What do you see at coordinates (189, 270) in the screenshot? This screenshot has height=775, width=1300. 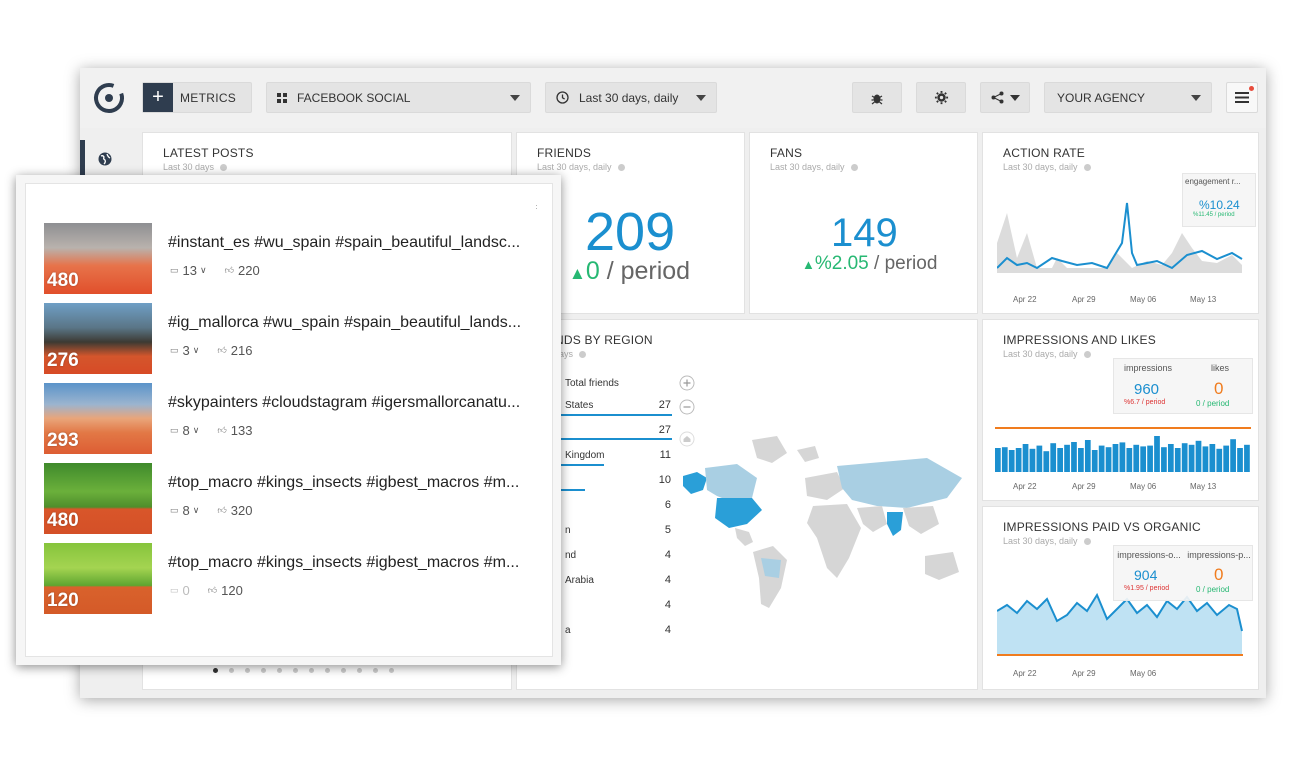 I see `comment-count: 13` at bounding box center [189, 270].